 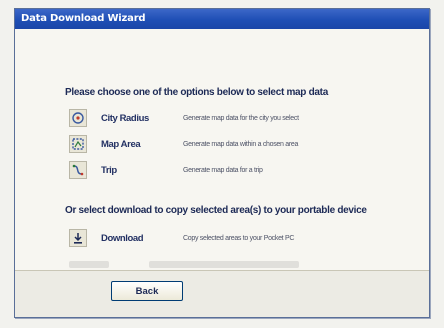 What do you see at coordinates (147, 291) in the screenshot?
I see `back-button: Back` at bounding box center [147, 291].